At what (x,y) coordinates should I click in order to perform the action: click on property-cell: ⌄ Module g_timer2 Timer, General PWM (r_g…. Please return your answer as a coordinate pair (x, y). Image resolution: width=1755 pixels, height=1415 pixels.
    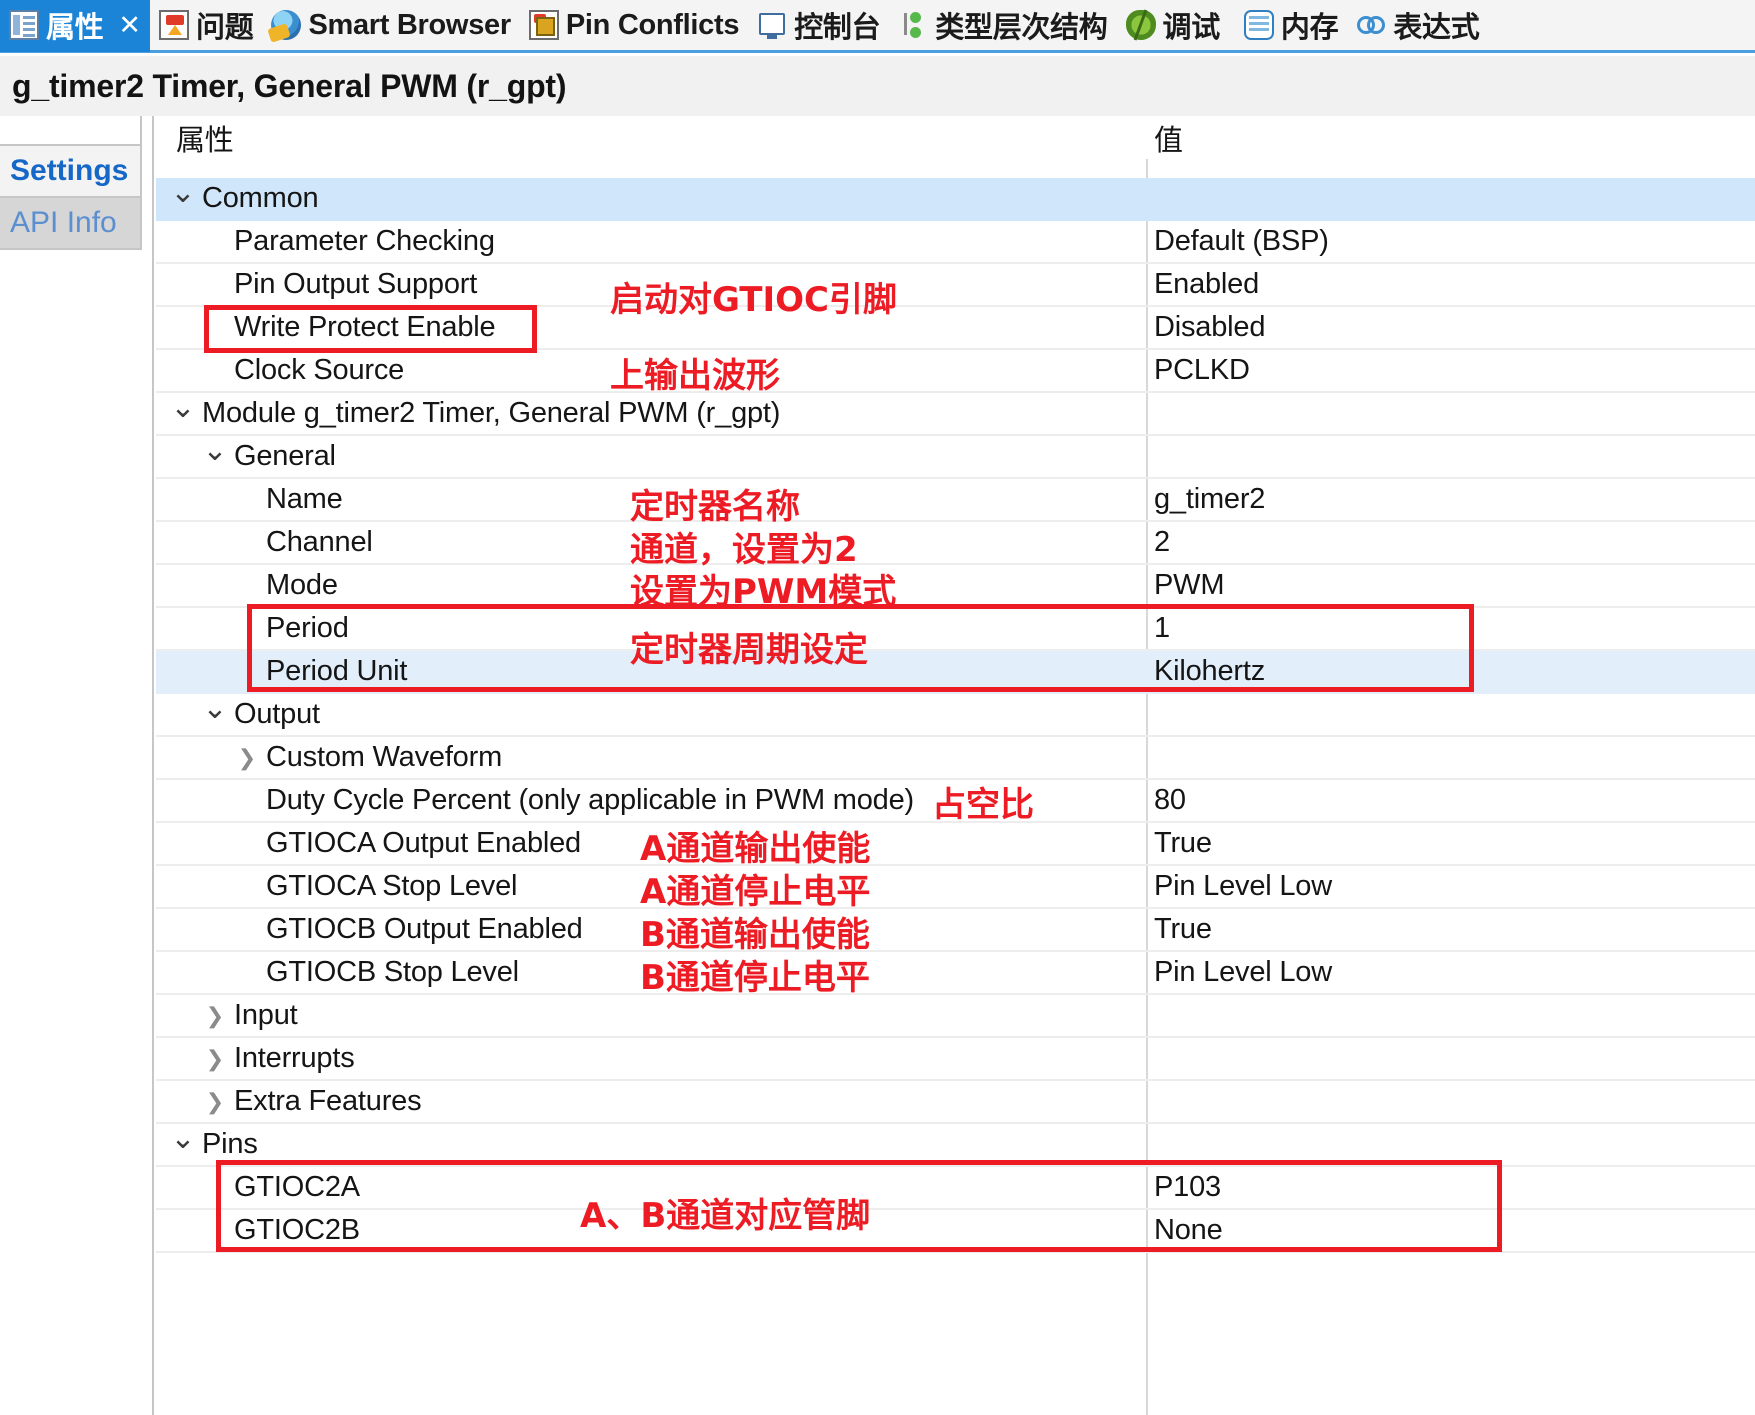
    Looking at the image, I should click on (651, 413).